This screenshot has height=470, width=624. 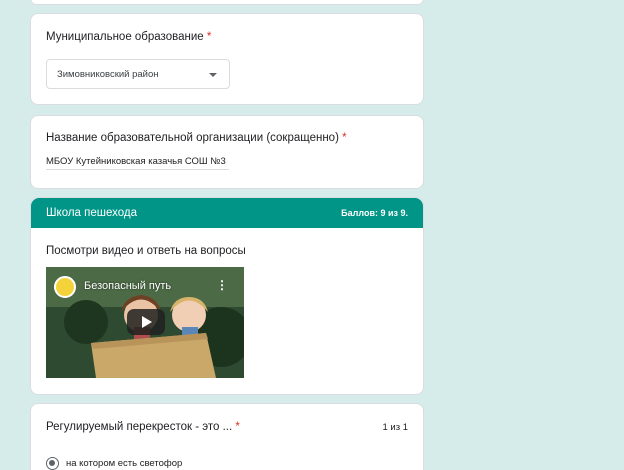 What do you see at coordinates (92, 213) in the screenshot?
I see `section-title: Школа пешехода` at bounding box center [92, 213].